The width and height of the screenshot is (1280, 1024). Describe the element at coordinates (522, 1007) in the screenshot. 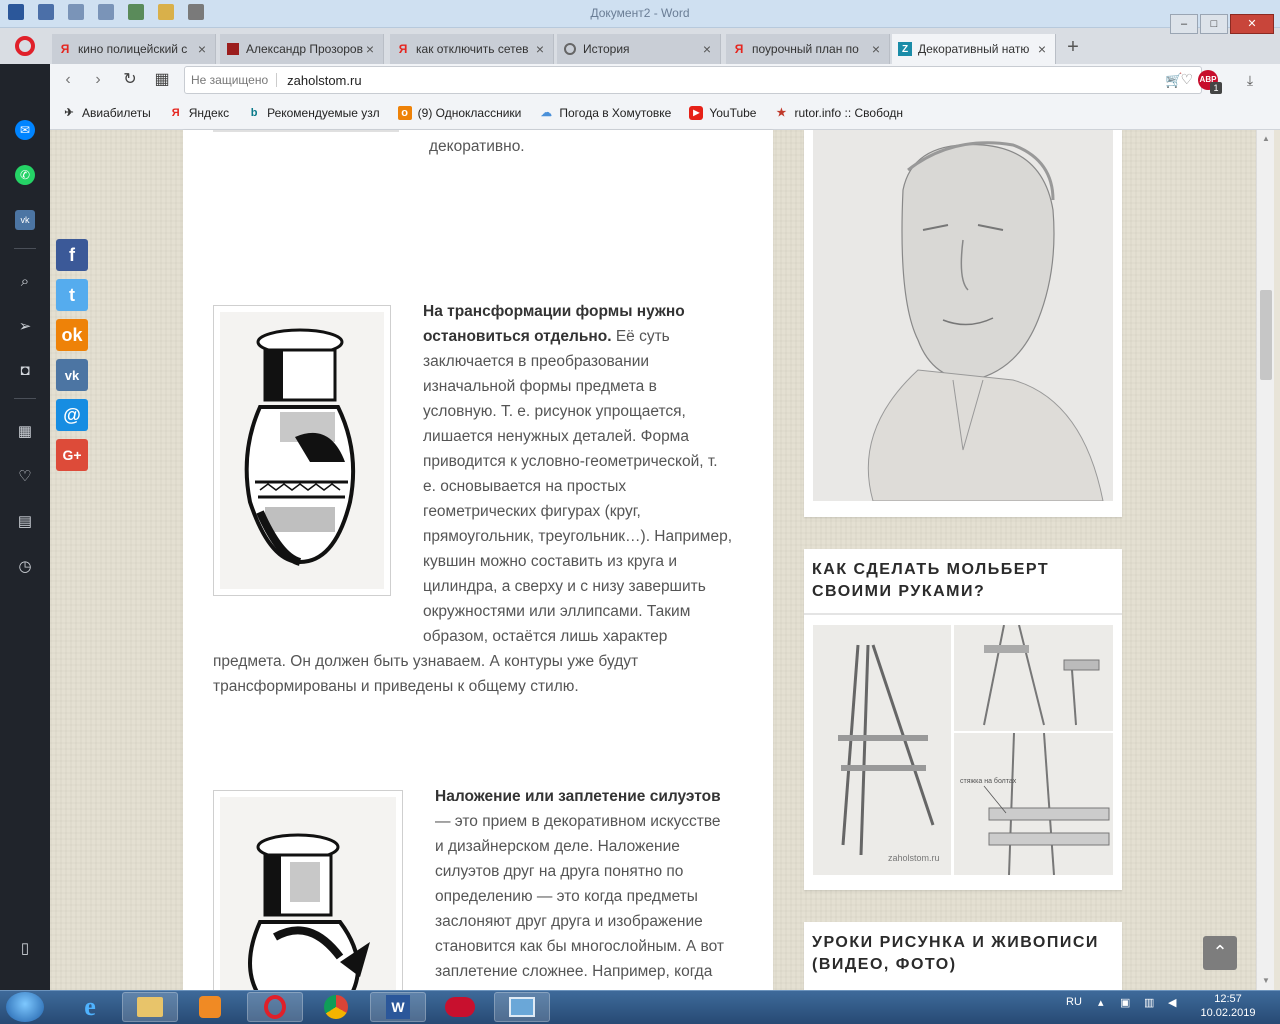

I see `photo-viewer-taskbar-icon` at that location.